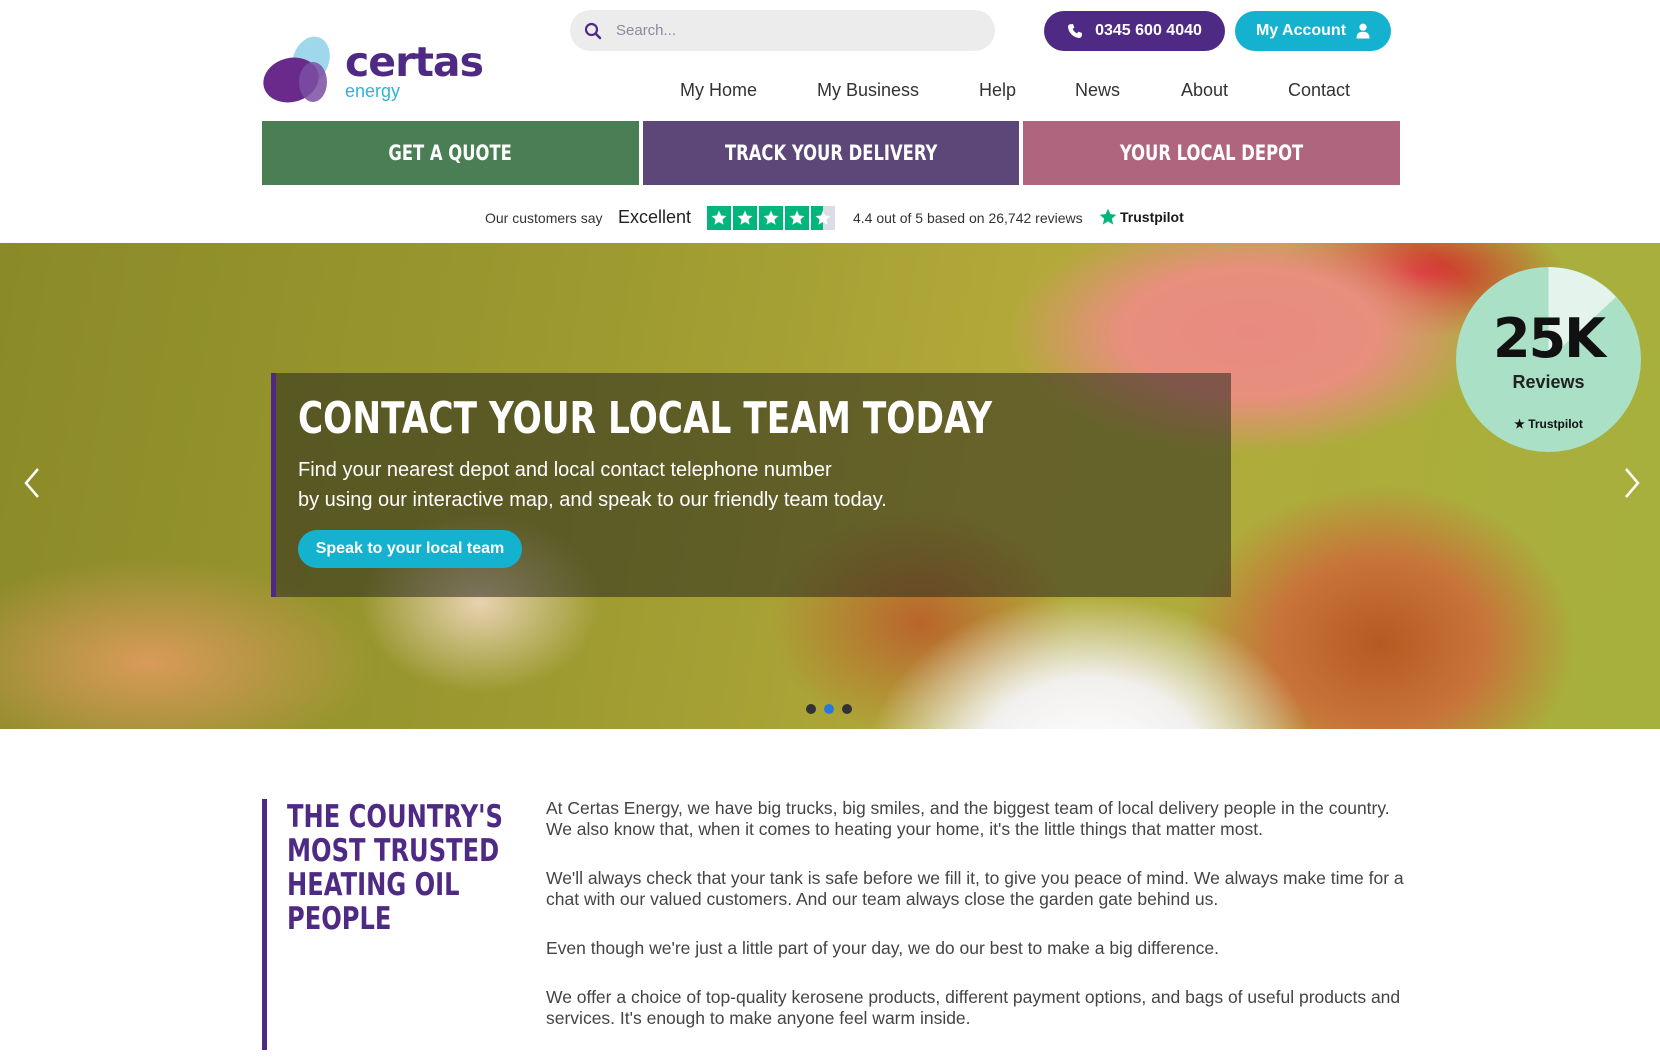  I want to click on search-bar, so click(782, 30).